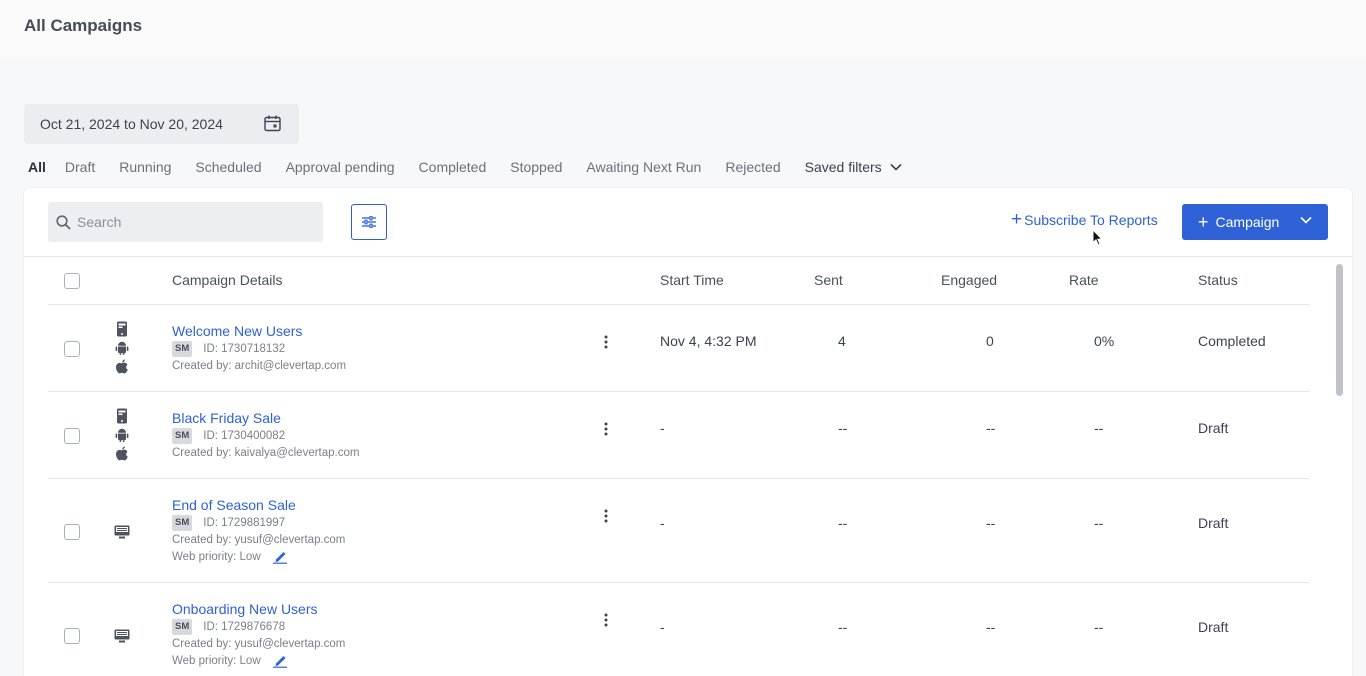 The height and width of the screenshot is (676, 1366). Describe the element at coordinates (1218, 280) in the screenshot. I see `column-status: Status` at that location.